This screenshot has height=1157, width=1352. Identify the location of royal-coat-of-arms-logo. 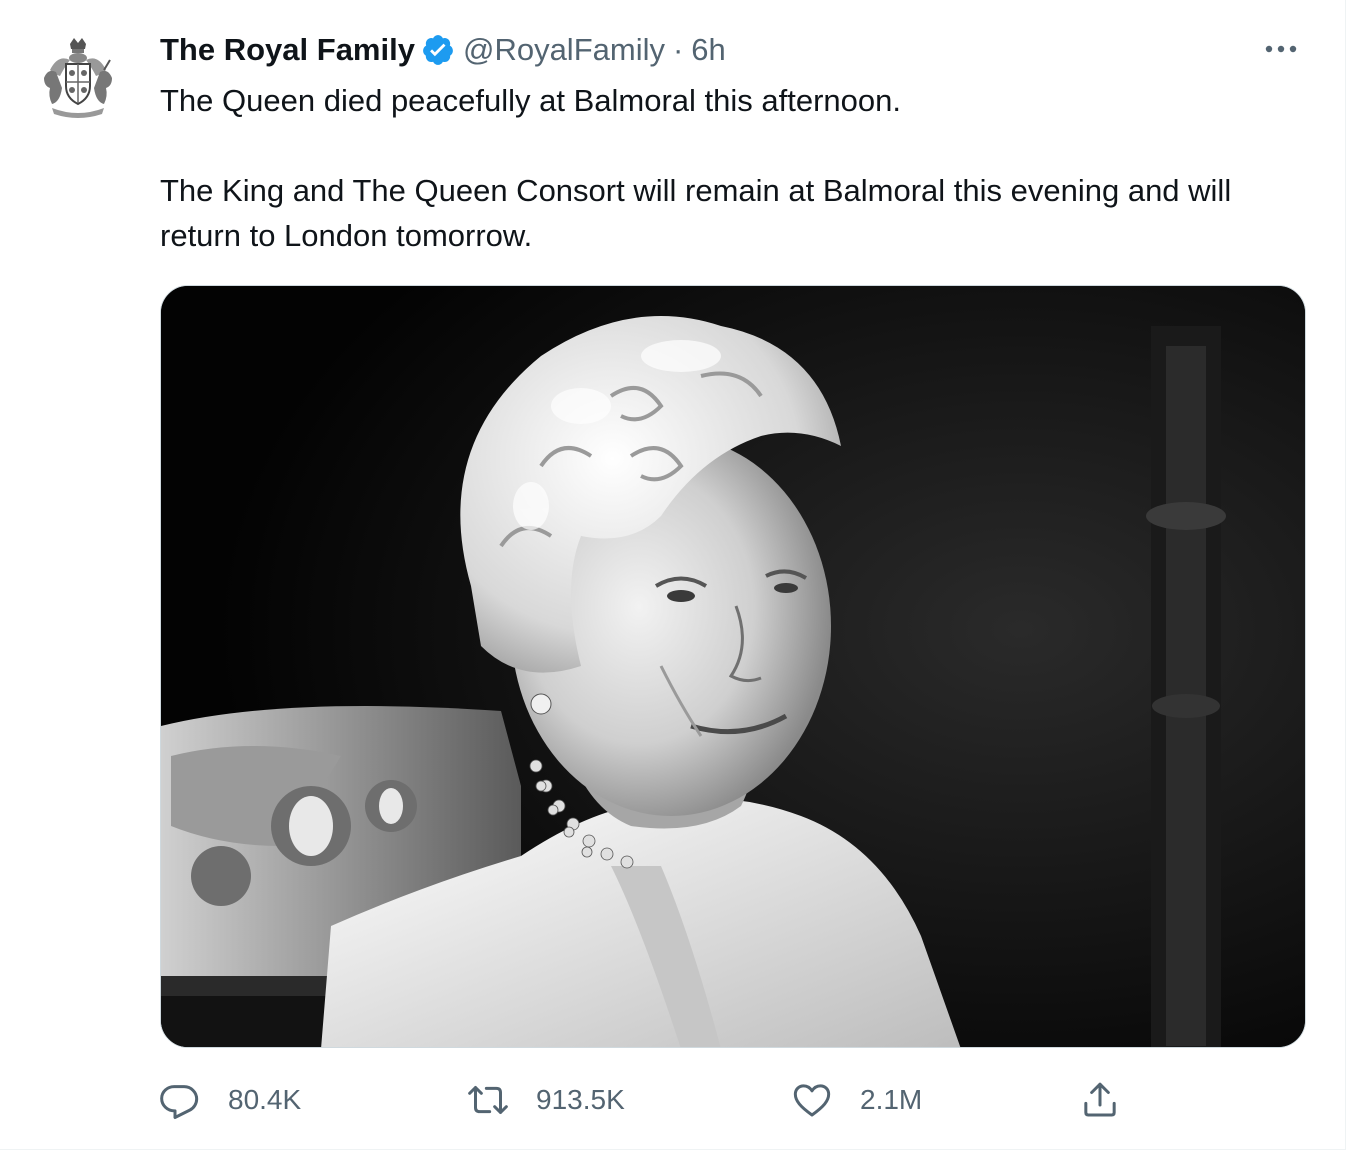
(78, 78).